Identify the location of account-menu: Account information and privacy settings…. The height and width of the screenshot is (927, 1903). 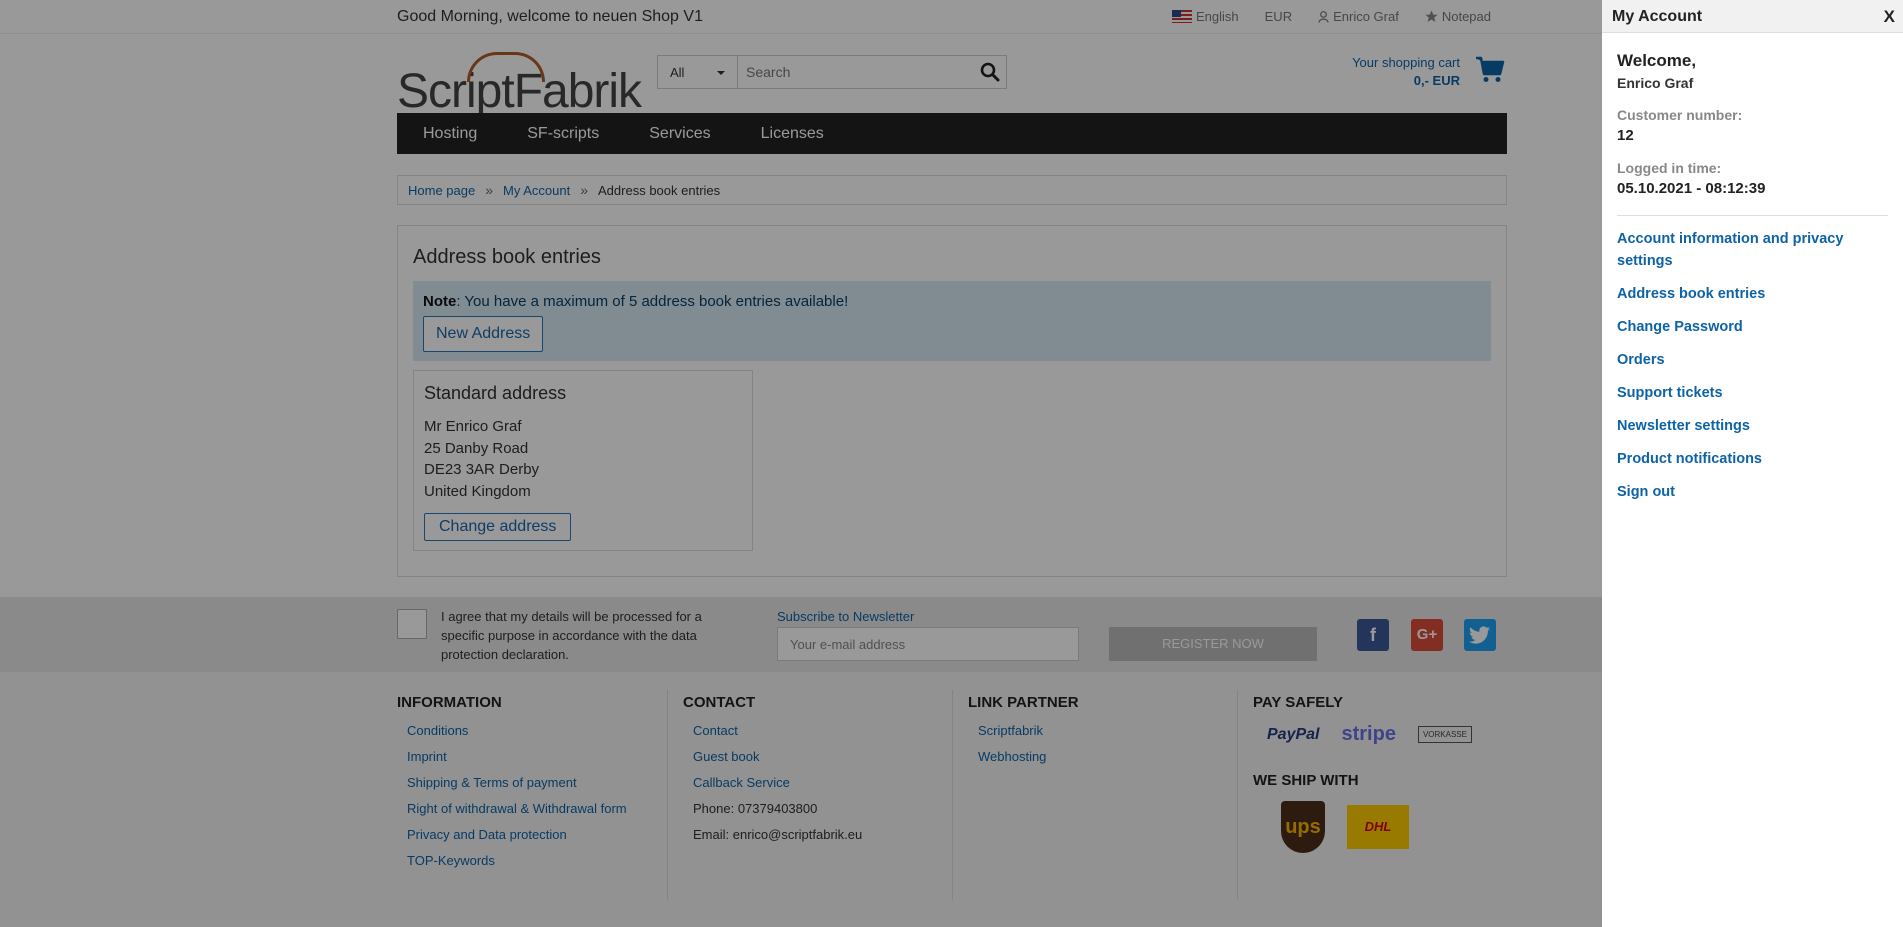
(1752, 365).